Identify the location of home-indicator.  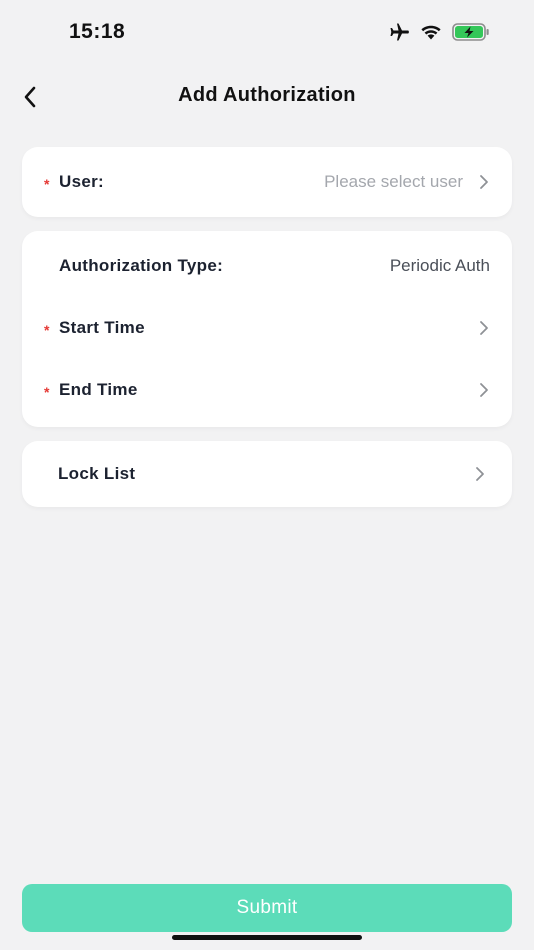
(267, 937).